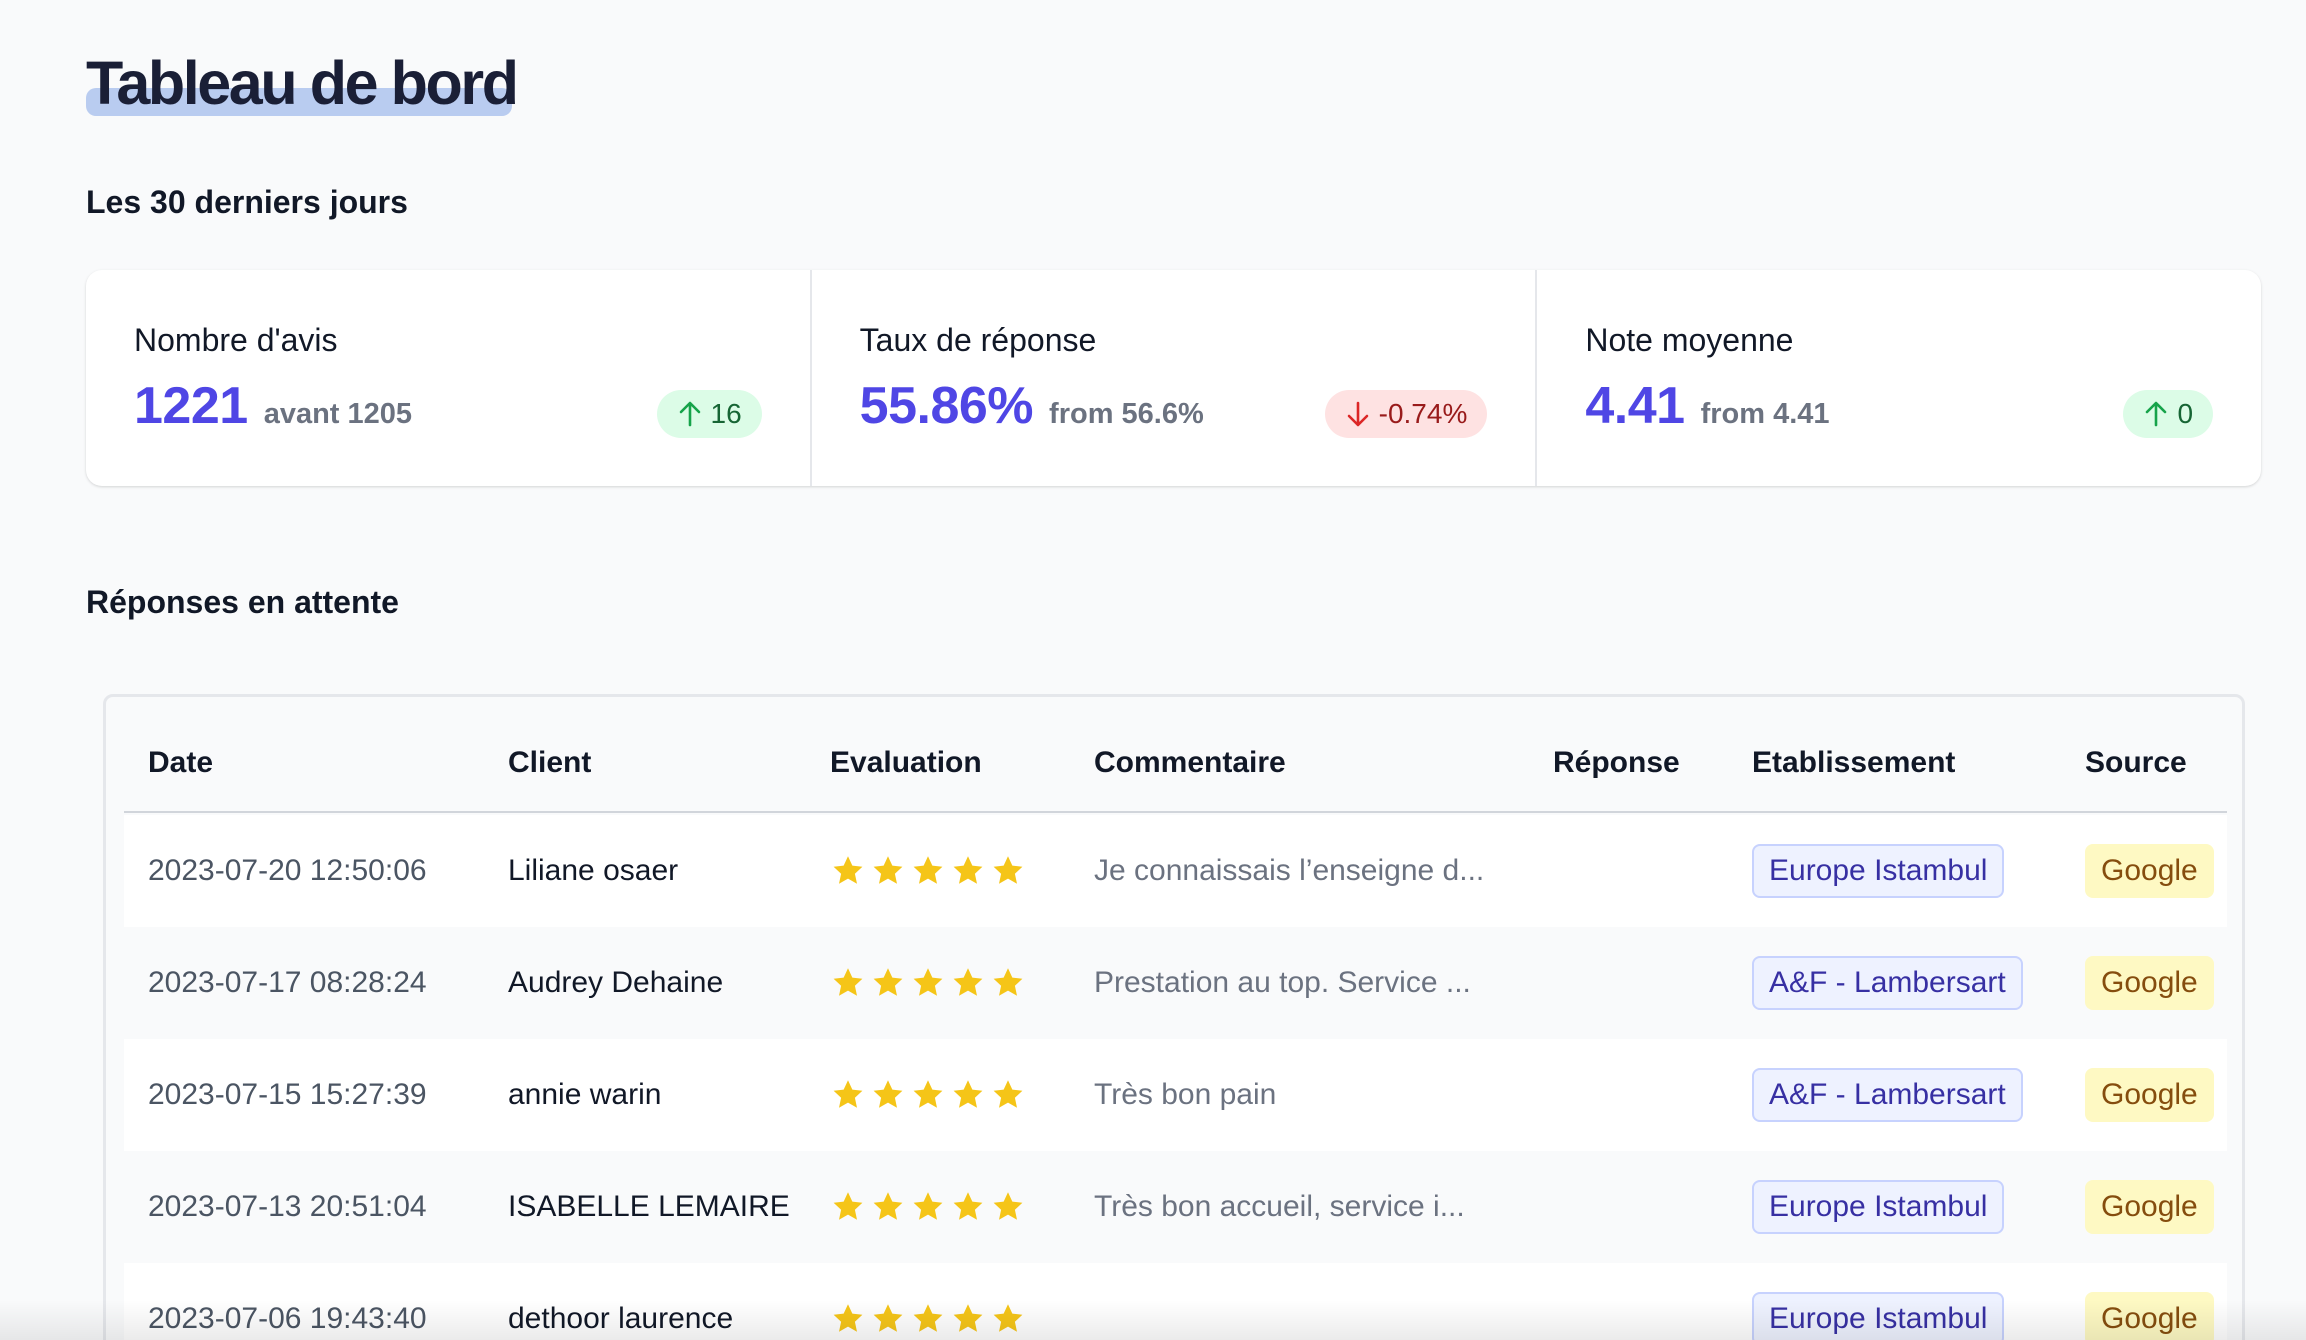 The width and height of the screenshot is (2306, 1340). What do you see at coordinates (2185, 413) in the screenshot?
I see `stat-change-value: 0` at bounding box center [2185, 413].